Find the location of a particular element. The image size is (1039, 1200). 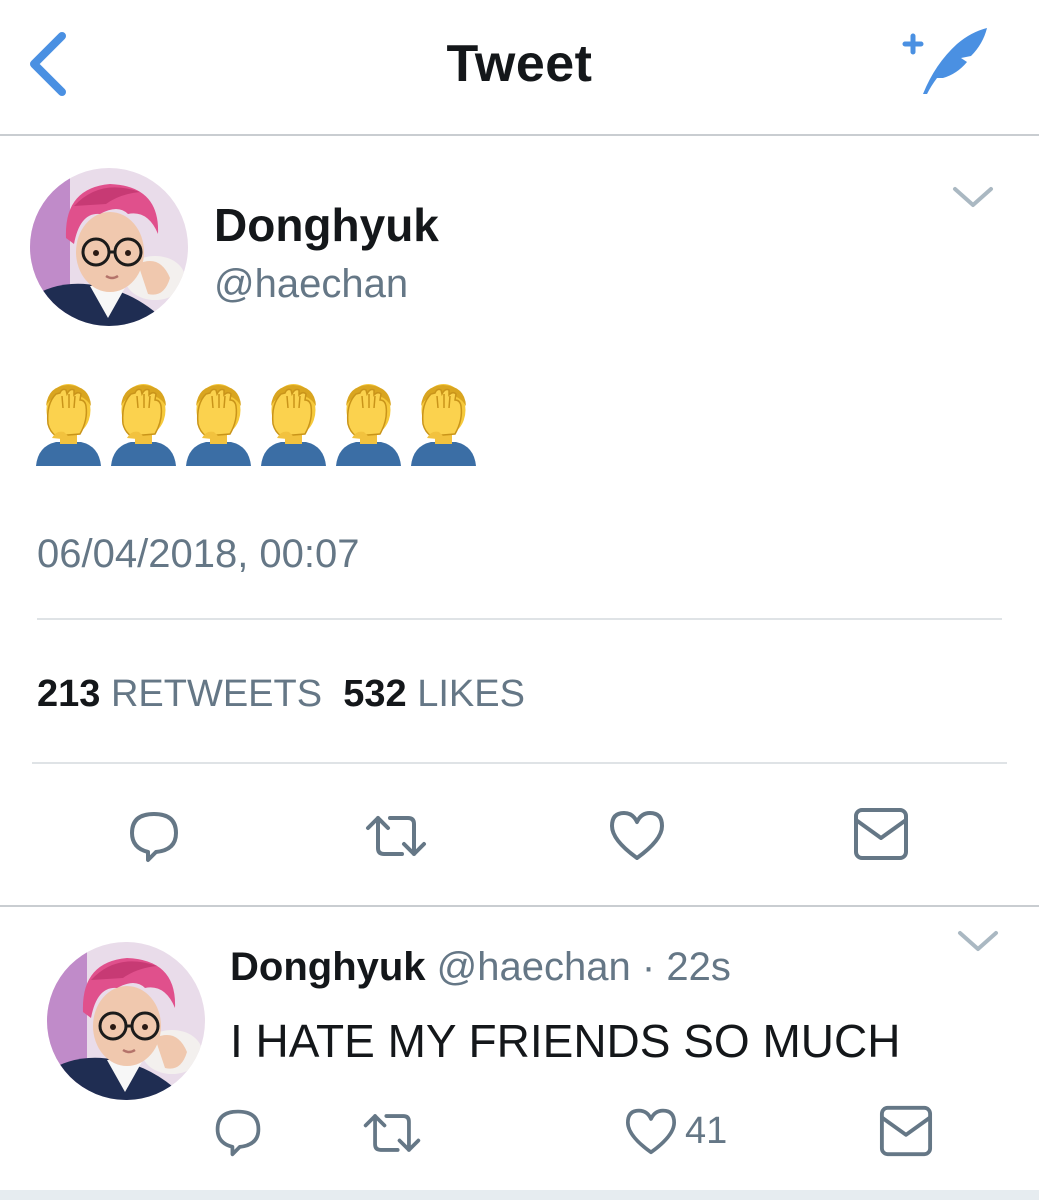

retweets-label: RETWEETS is located at coordinates (216, 694).